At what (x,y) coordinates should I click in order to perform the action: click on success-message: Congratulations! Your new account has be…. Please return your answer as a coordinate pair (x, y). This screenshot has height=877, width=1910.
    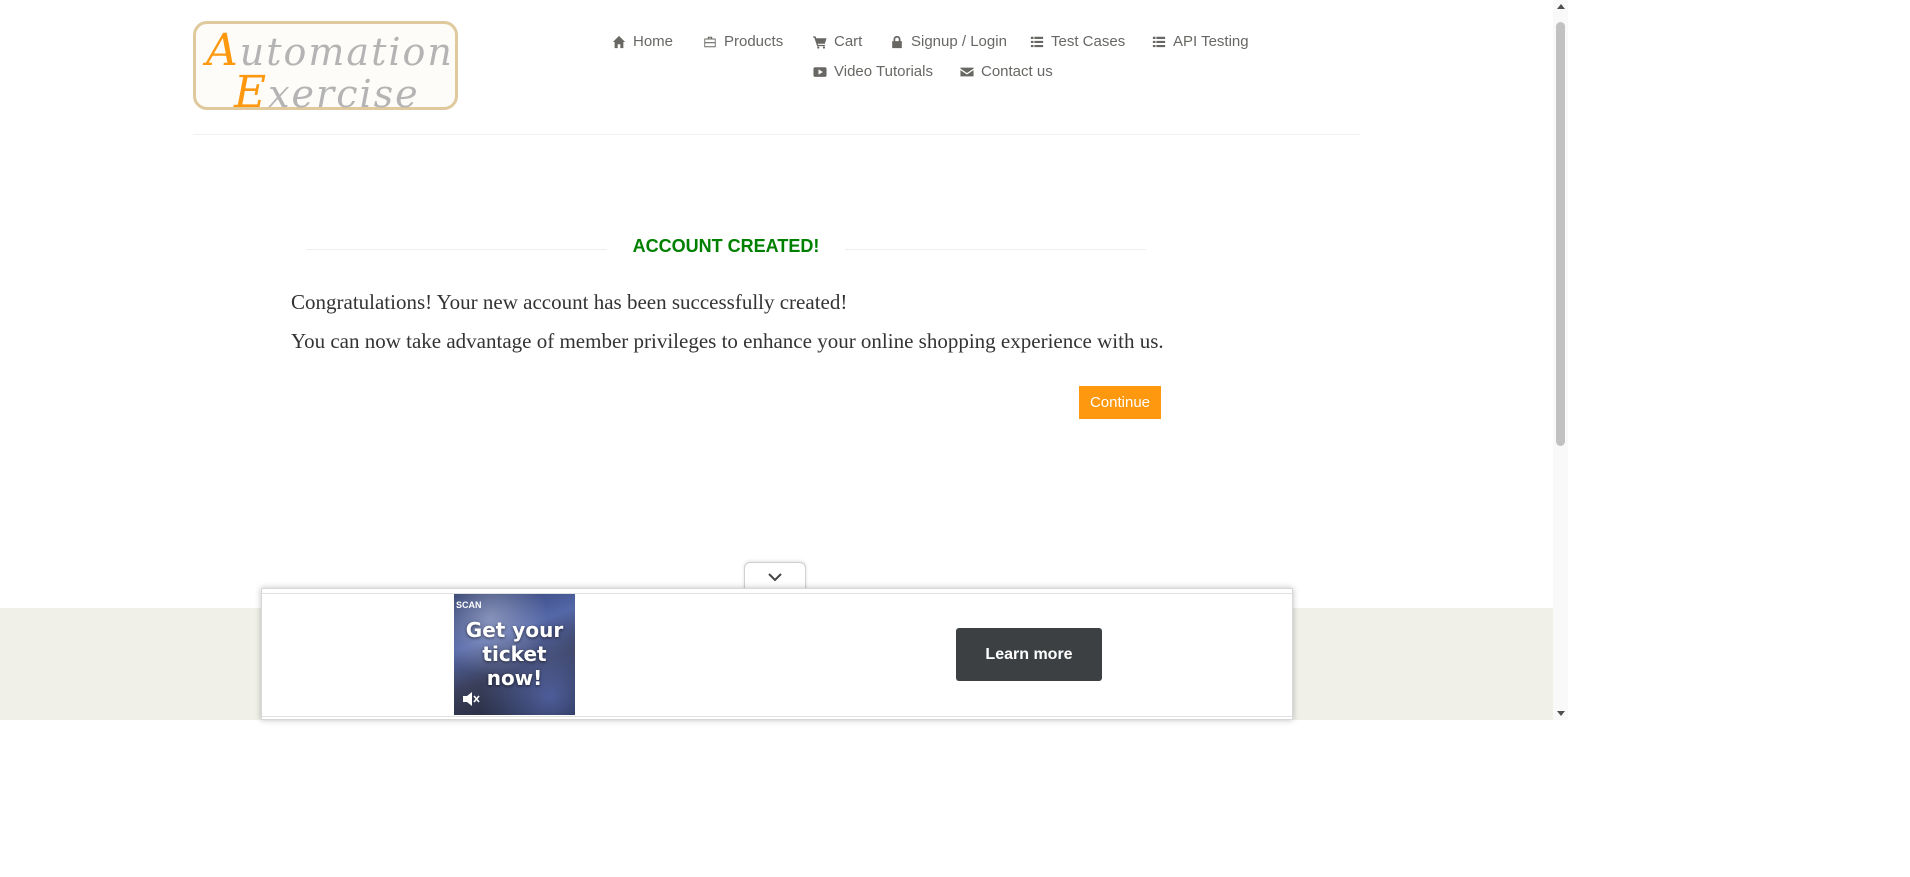
    Looking at the image, I should click on (569, 302).